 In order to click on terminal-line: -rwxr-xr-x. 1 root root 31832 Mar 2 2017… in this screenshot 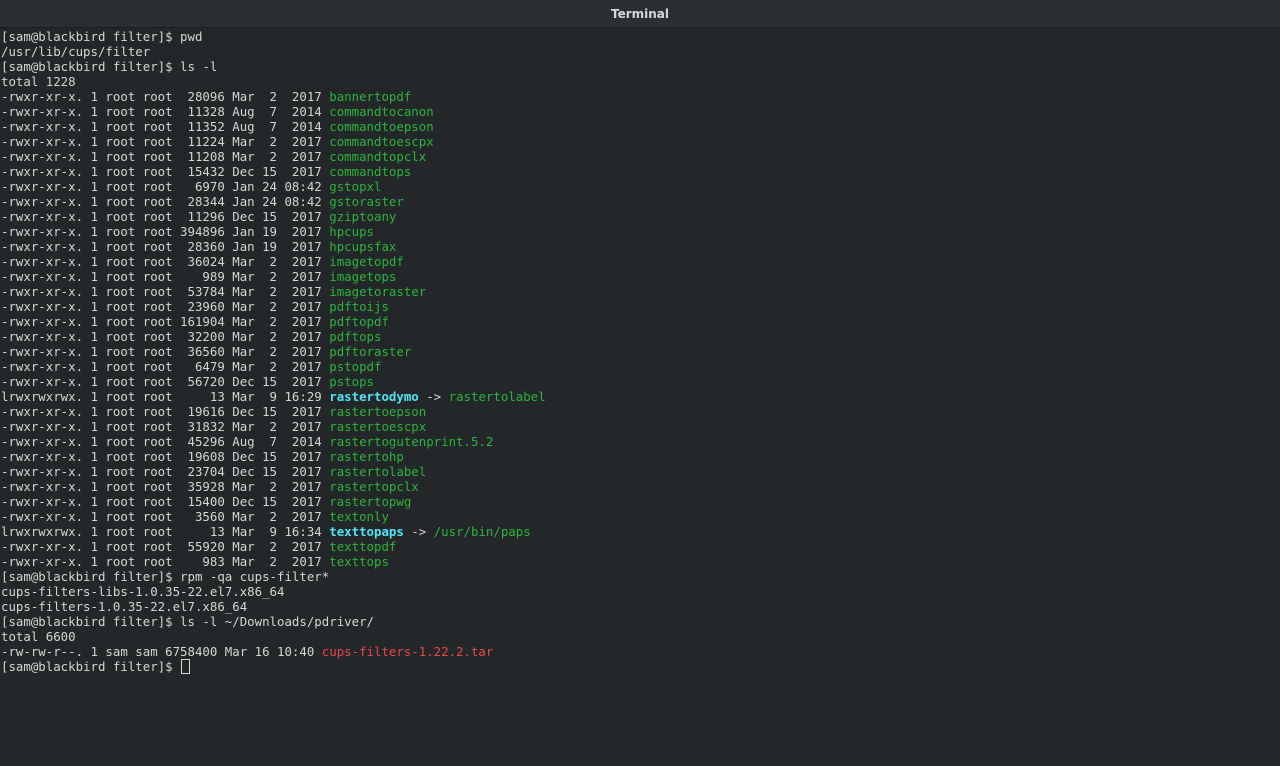, I will do `click(640, 426)`.